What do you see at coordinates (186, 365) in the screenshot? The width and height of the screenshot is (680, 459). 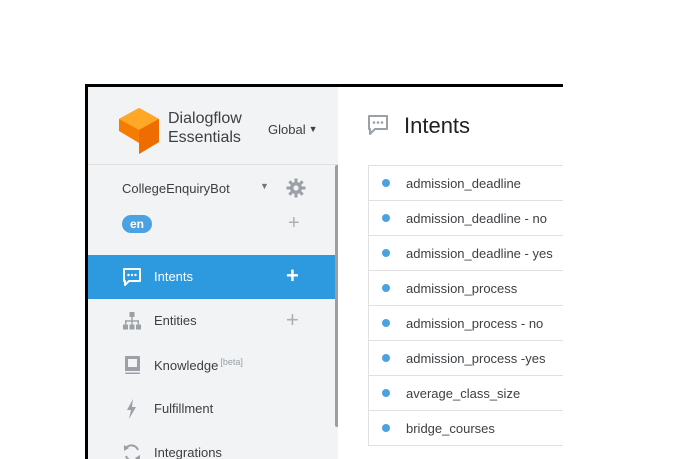 I see `knowledge-label: Knowledge` at bounding box center [186, 365].